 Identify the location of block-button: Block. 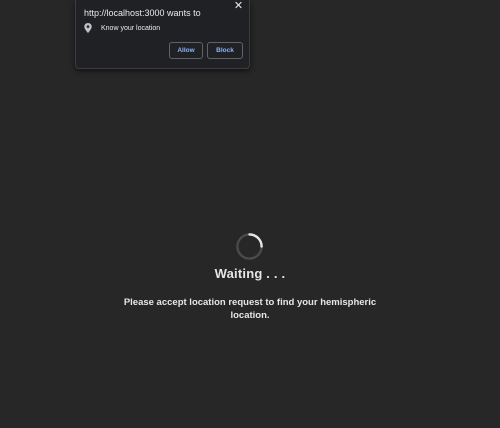
(225, 50).